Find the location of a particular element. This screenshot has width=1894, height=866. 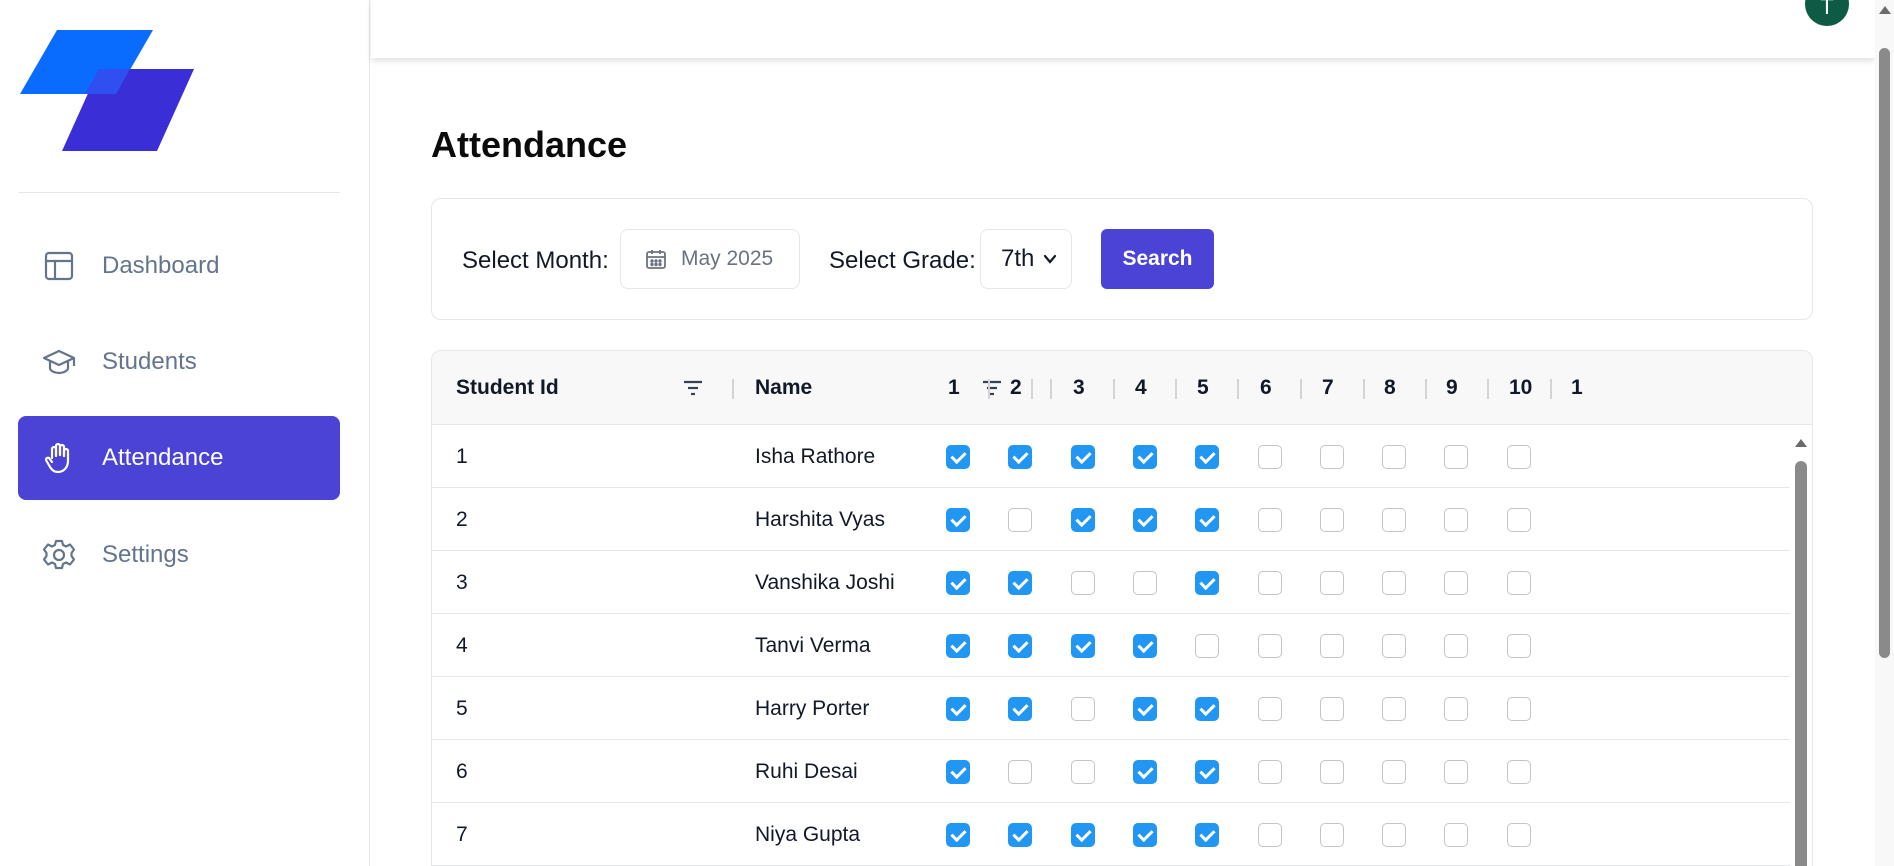

brand-logo is located at coordinates (108, 91).